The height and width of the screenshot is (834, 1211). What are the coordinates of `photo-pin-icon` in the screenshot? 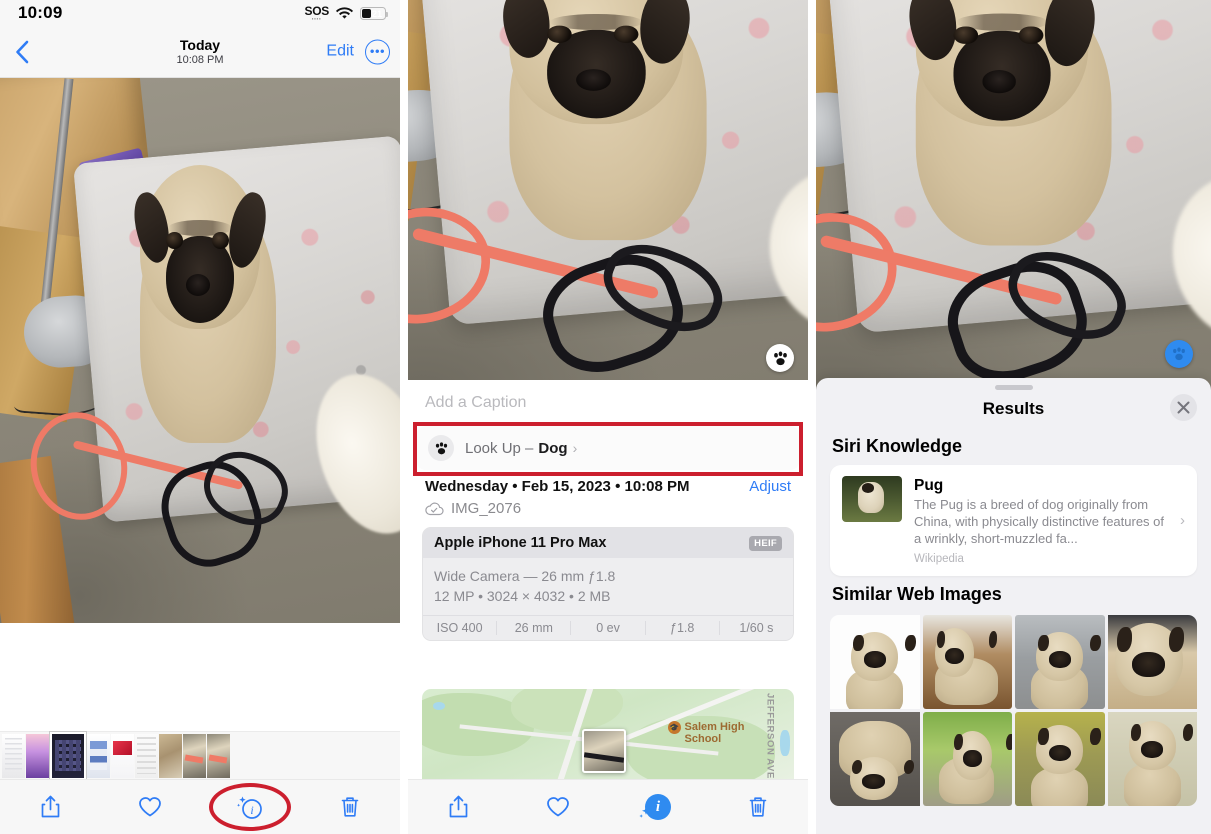 It's located at (603, 750).